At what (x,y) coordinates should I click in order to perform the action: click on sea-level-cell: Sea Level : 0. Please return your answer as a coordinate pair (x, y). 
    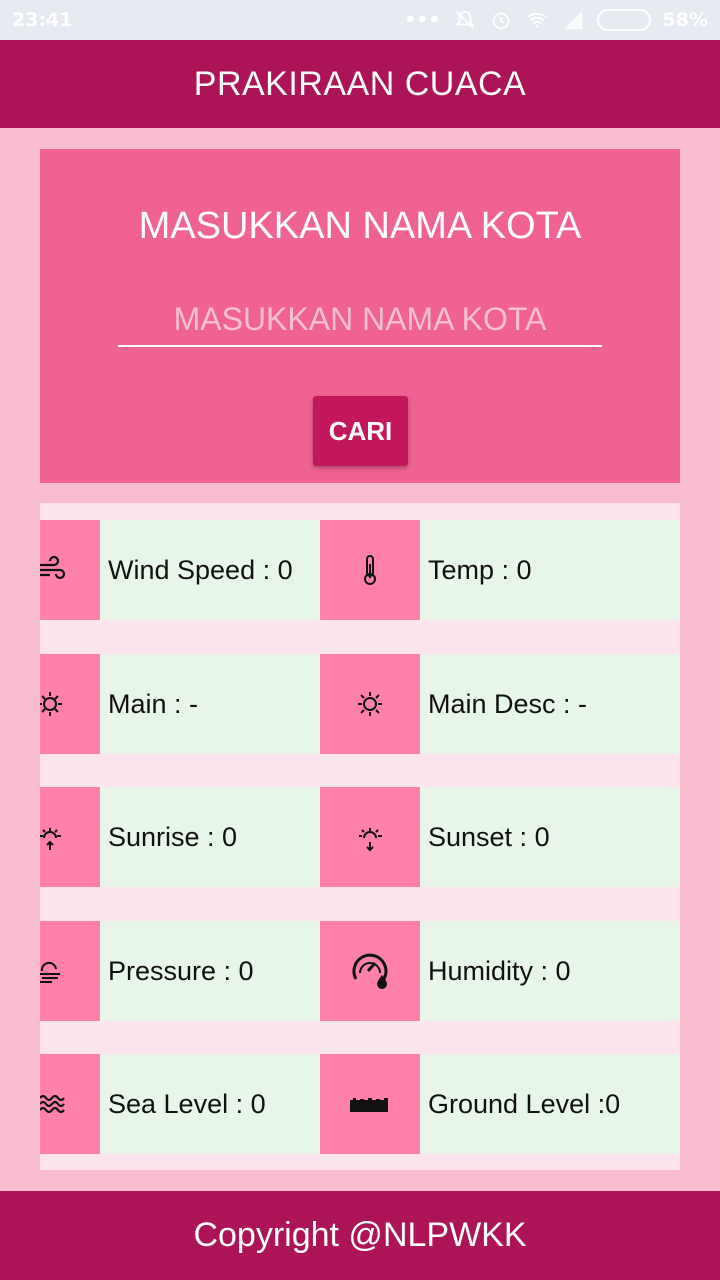
    Looking at the image, I should click on (180, 1104).